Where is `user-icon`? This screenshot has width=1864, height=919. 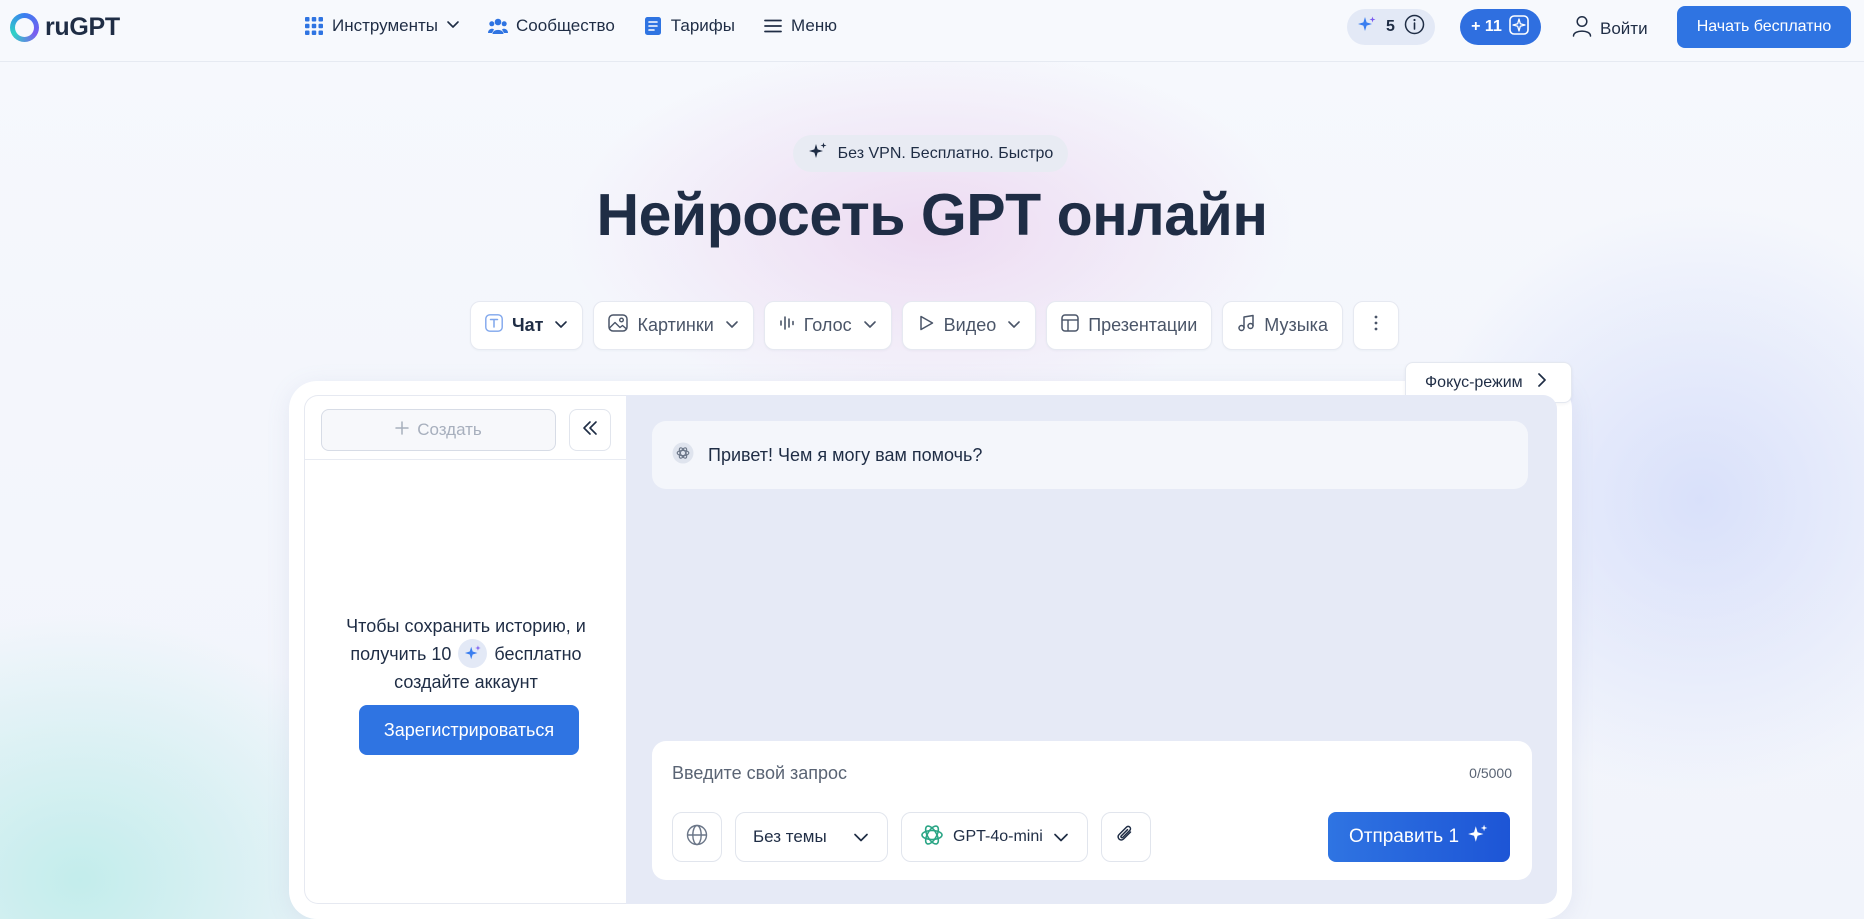 user-icon is located at coordinates (1582, 28).